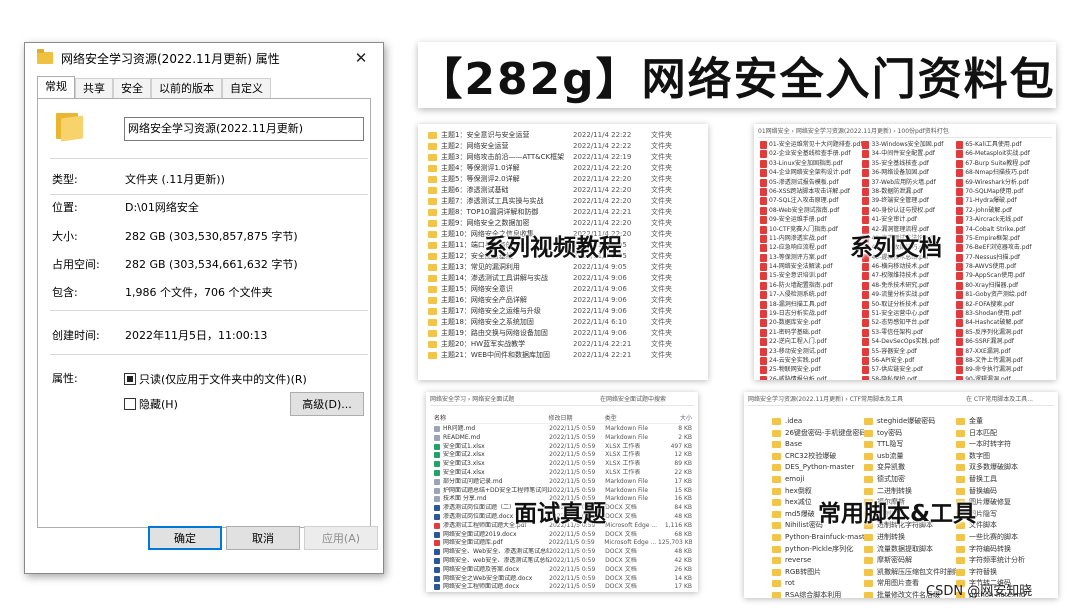  Describe the element at coordinates (565, 267) in the screenshot. I see `list-item: 主题13：常见的漏洞利用 2022/11/4 9:05 文件夹` at that location.